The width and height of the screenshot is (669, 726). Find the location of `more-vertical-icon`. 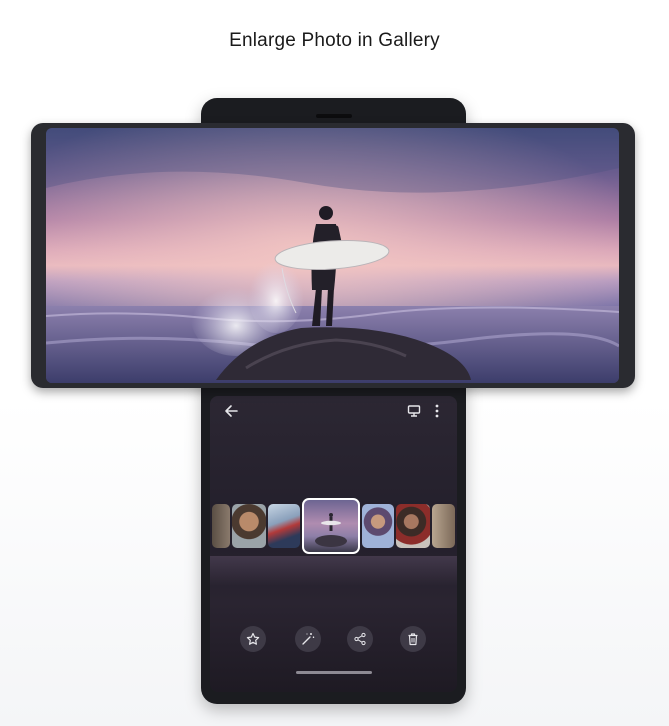

more-vertical-icon is located at coordinates (437, 411).